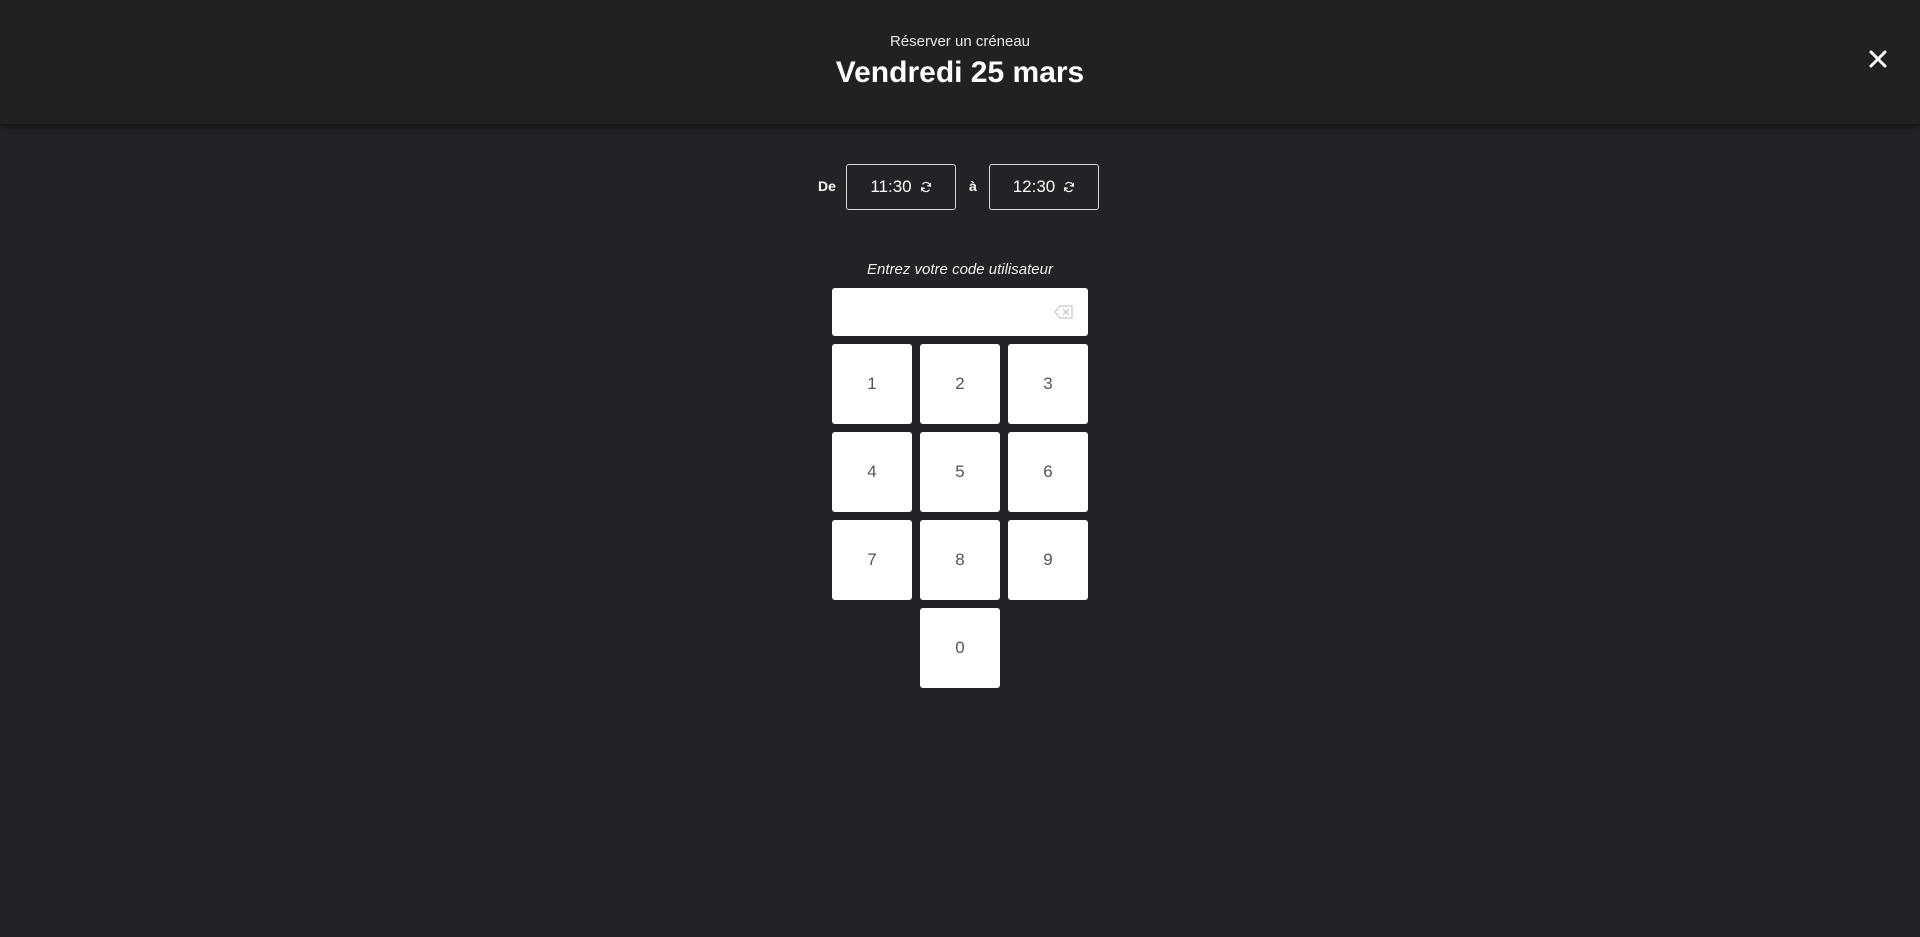  What do you see at coordinates (960, 188) in the screenshot?
I see `time-range: De 11:30 à 12:30` at bounding box center [960, 188].